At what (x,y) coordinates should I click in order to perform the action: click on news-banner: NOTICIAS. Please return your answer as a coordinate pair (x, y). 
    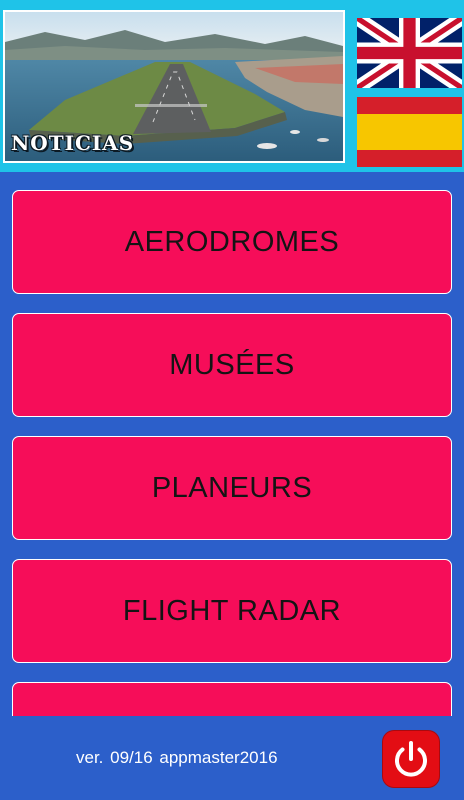
    Looking at the image, I should click on (174, 86).